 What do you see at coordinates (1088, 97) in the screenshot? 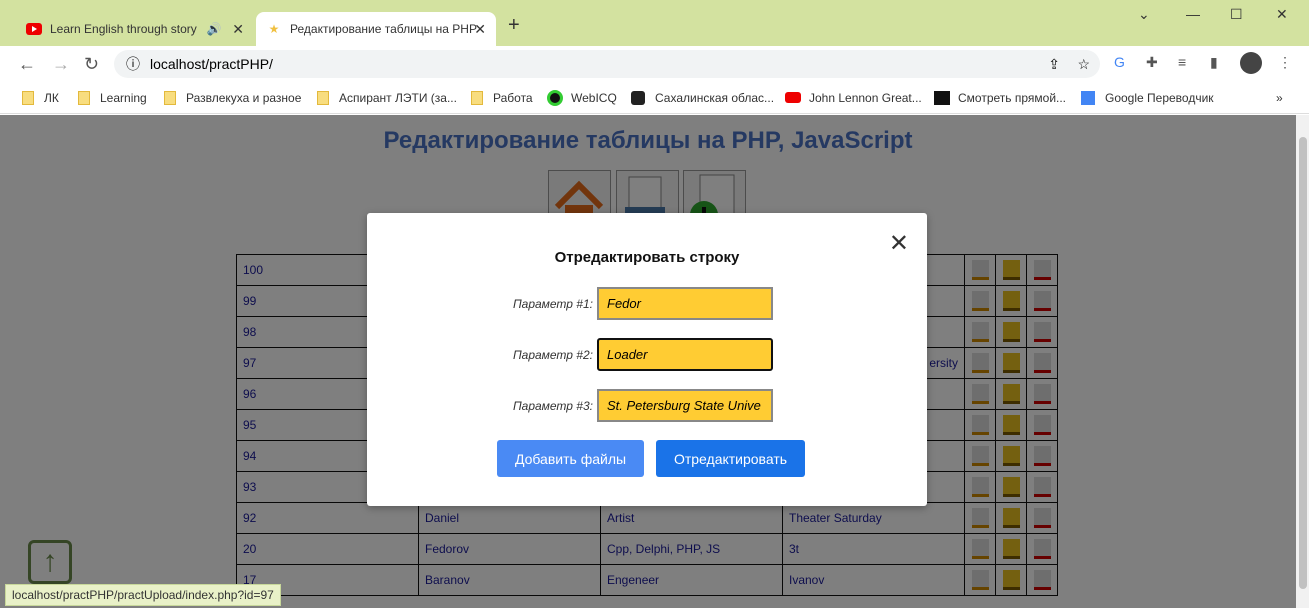
I see `translate-icon` at bounding box center [1088, 97].